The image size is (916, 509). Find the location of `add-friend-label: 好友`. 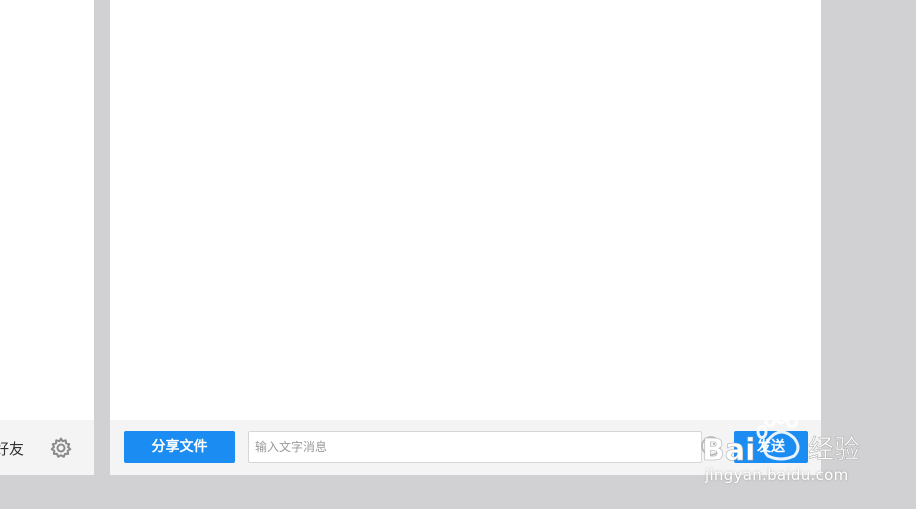

add-friend-label: 好友 is located at coordinates (12, 448).